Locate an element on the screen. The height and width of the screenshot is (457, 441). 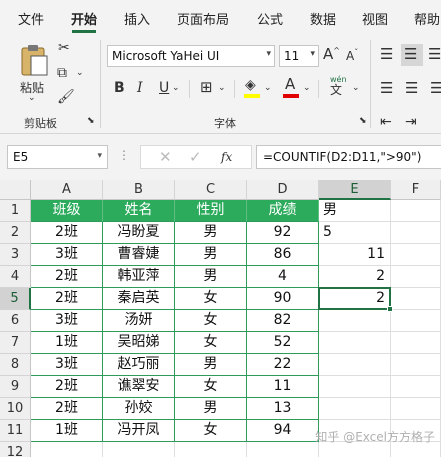
cancel-icon: ✕ is located at coordinates (165, 157).